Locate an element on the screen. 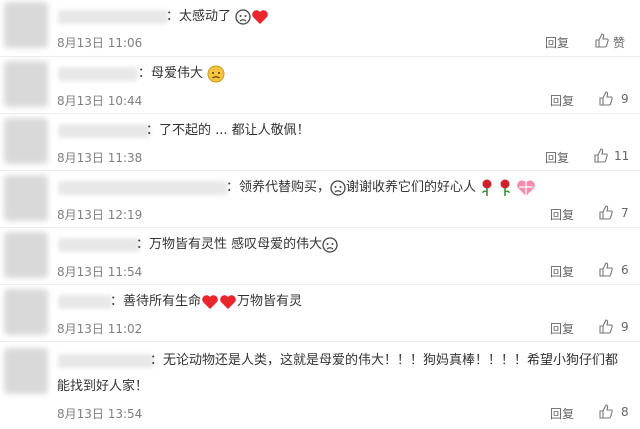 The height and width of the screenshot is (429, 640). like-count: 赞 is located at coordinates (619, 42).